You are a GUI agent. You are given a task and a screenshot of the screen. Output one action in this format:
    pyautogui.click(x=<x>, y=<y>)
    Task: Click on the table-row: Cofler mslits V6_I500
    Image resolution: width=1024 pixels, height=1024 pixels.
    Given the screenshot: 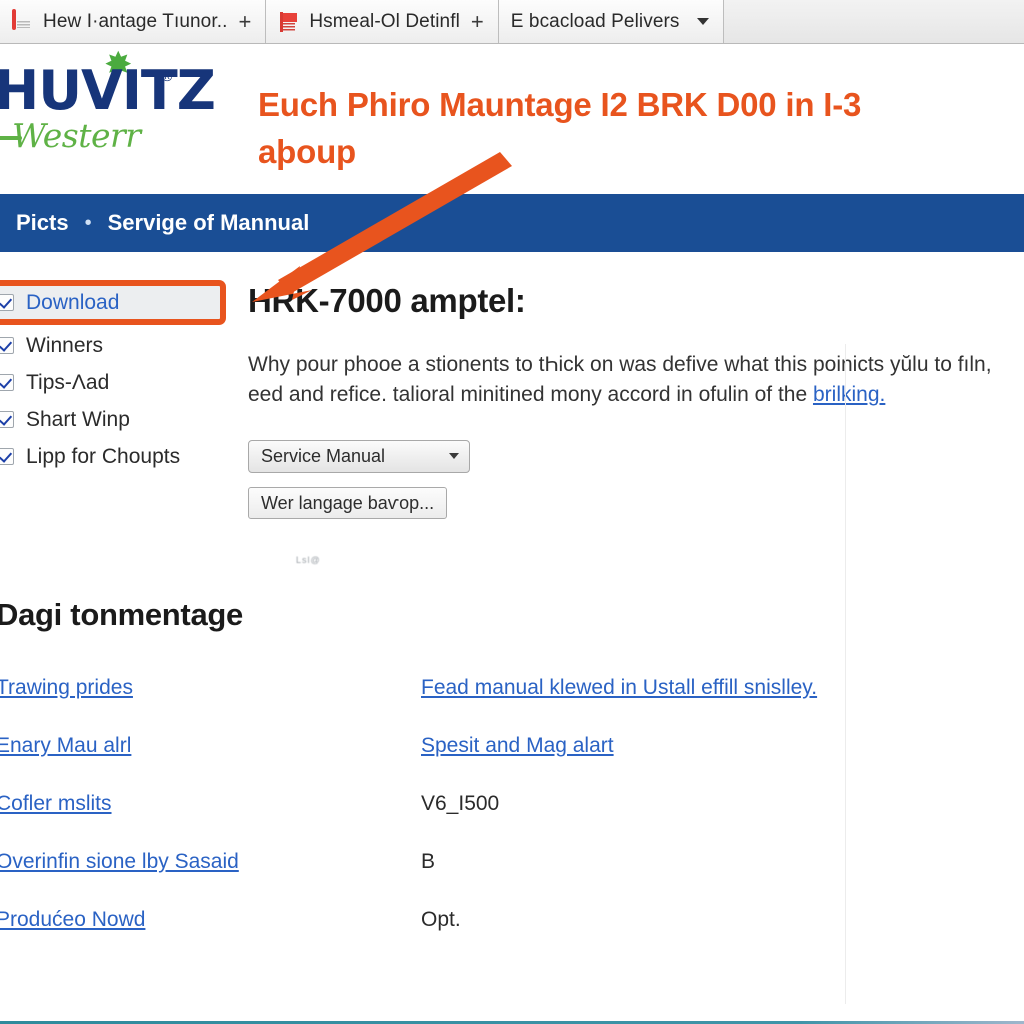 What is the action you would take?
    pyautogui.click(x=428, y=804)
    